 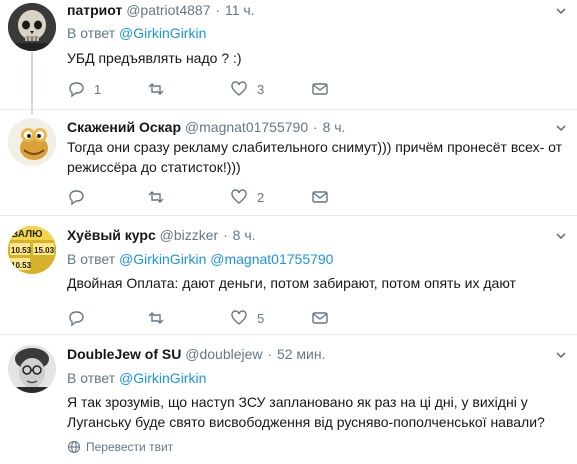 I want to click on like-button: 5, so click(x=247, y=318).